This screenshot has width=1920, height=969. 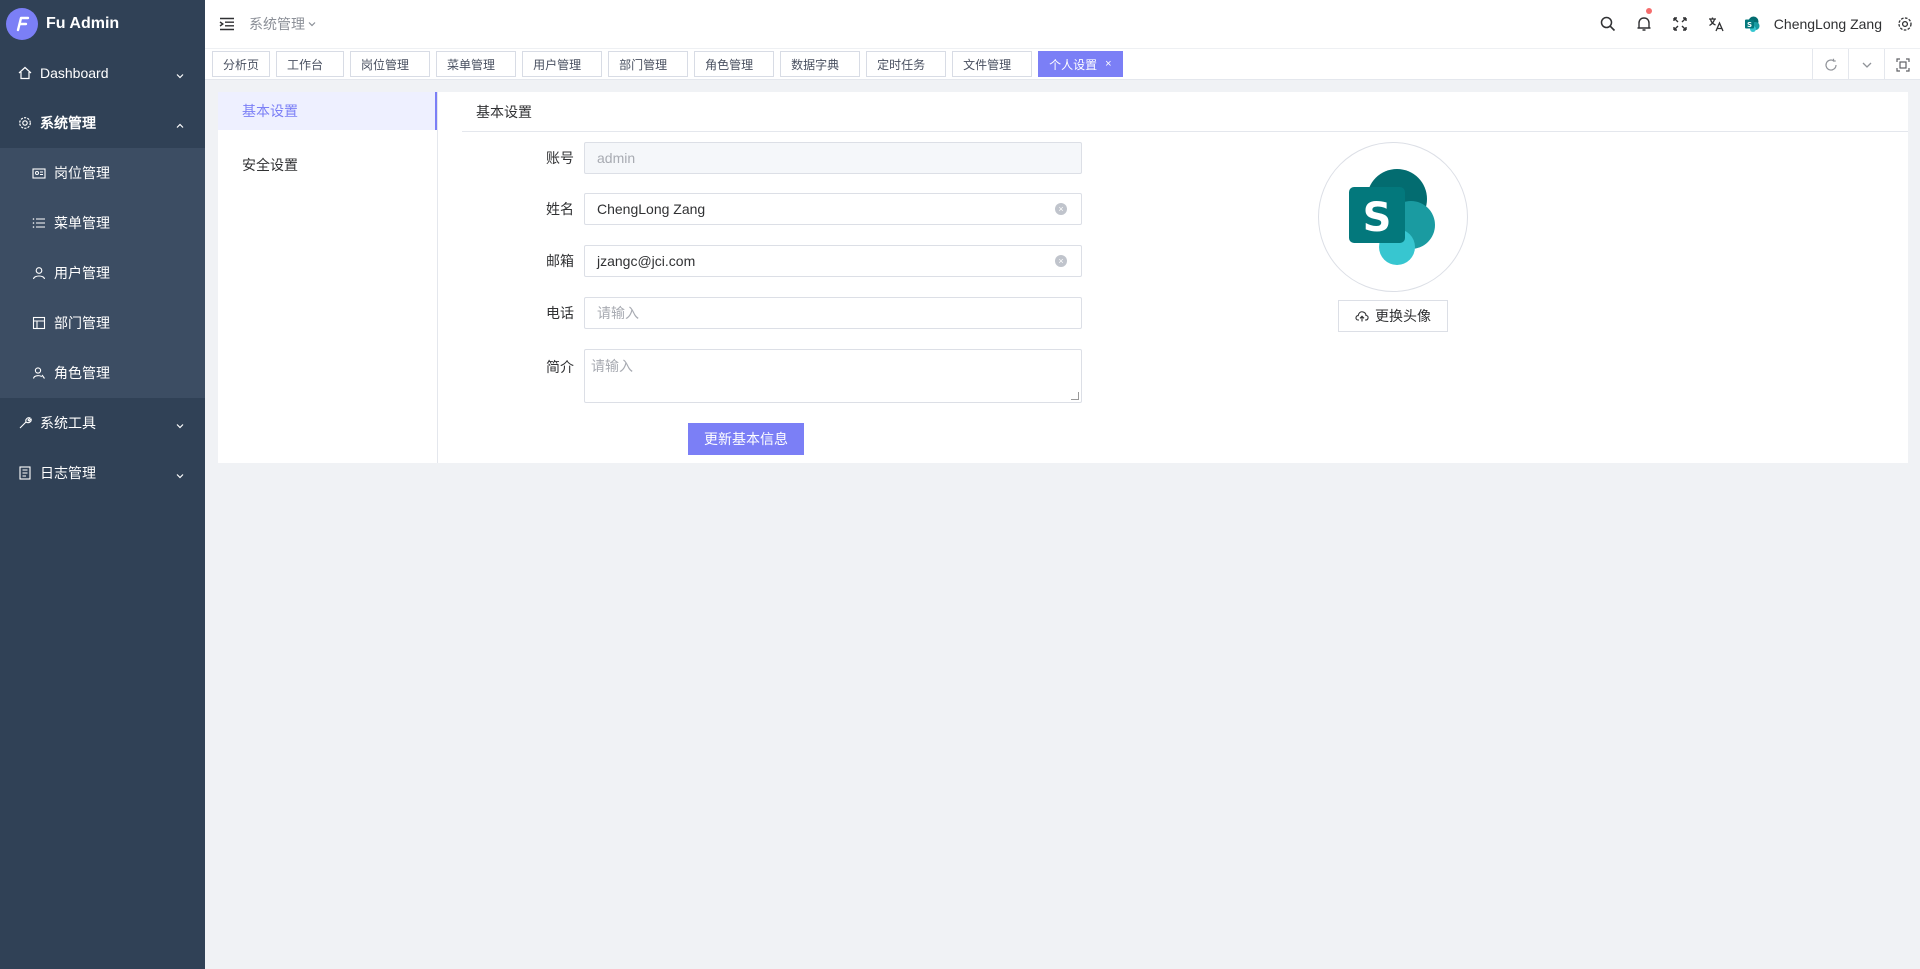 I want to click on sidebar-item-user: 用户管理, so click(x=102, y=273).